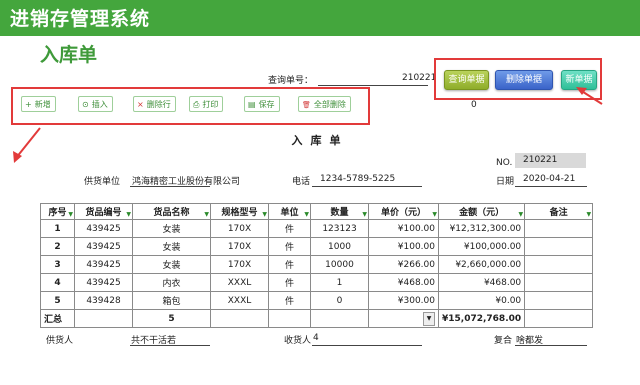  Describe the element at coordinates (339, 264) in the screenshot. I see `quantity-cell: 10000` at that location.